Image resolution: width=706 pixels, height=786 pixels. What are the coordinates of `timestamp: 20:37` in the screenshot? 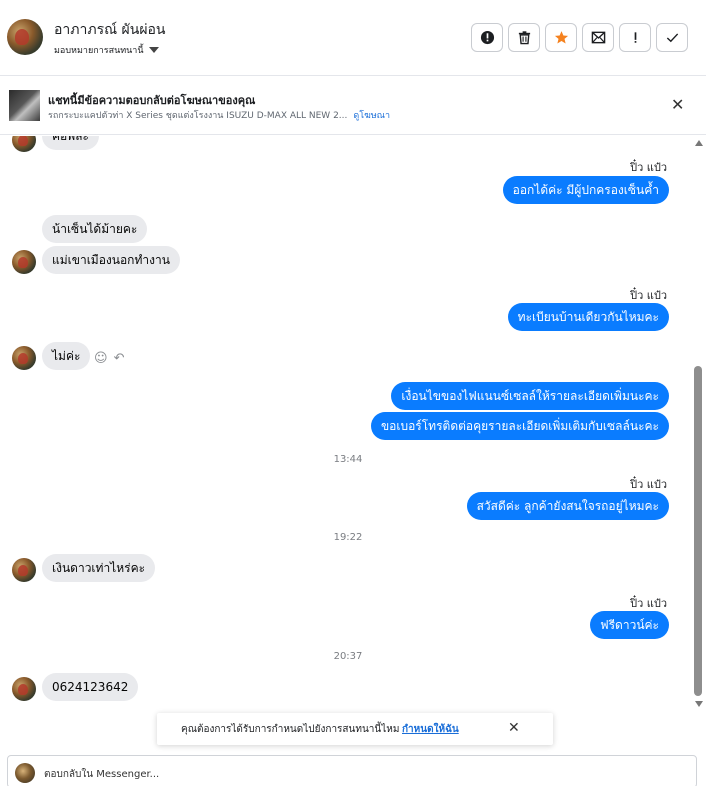 It's located at (348, 656).